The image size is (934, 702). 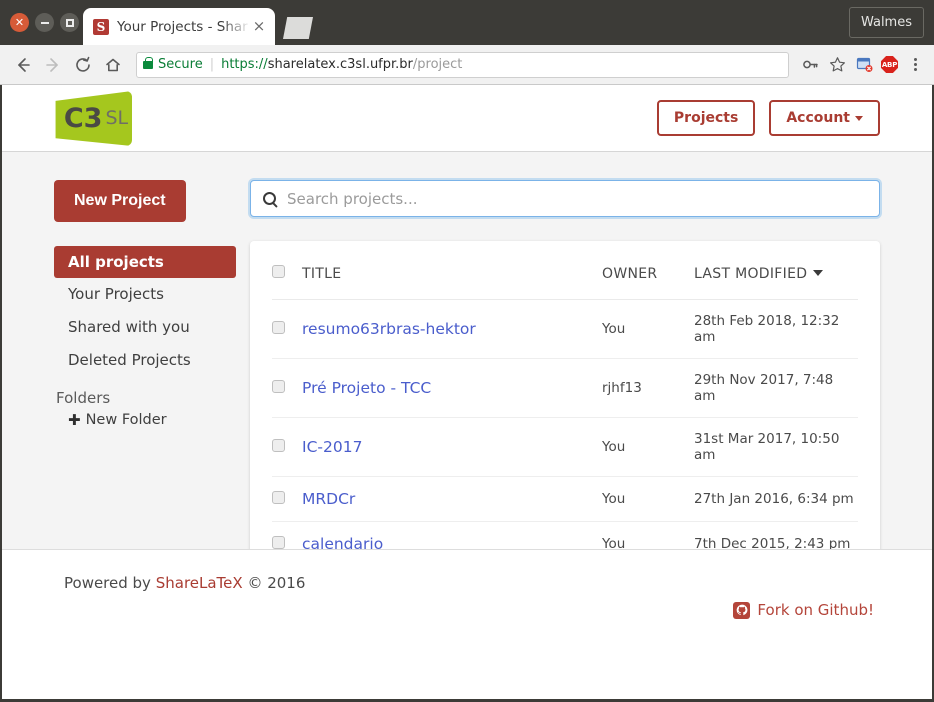 What do you see at coordinates (467, 22) in the screenshot?
I see `titlebar: ✕ S Your Projects - Shar × Walmes` at bounding box center [467, 22].